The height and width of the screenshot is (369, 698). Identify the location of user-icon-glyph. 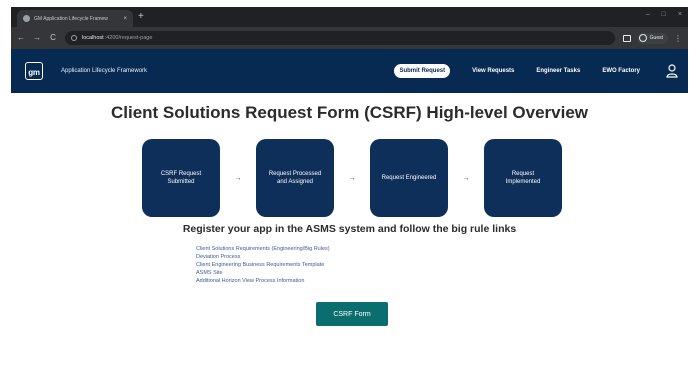
(672, 71).